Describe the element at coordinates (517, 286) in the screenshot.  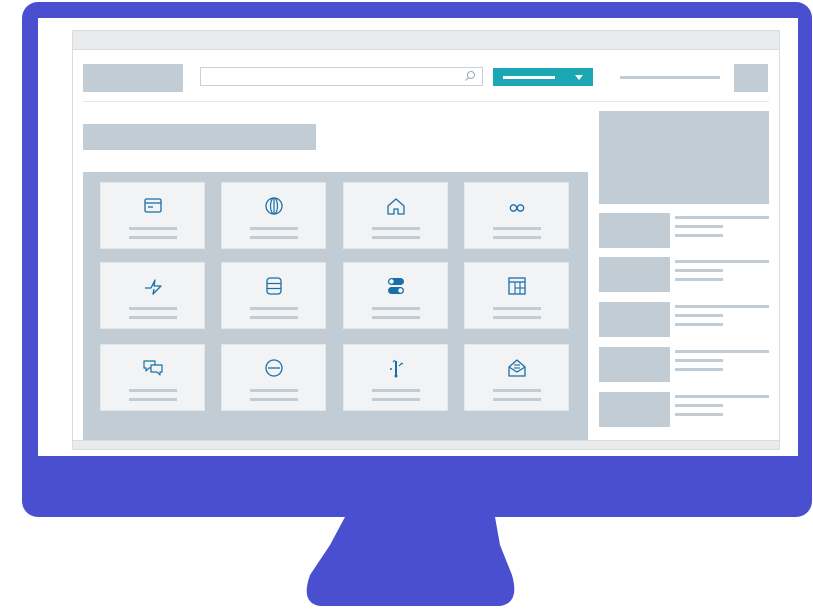
I see `table-icon` at that location.